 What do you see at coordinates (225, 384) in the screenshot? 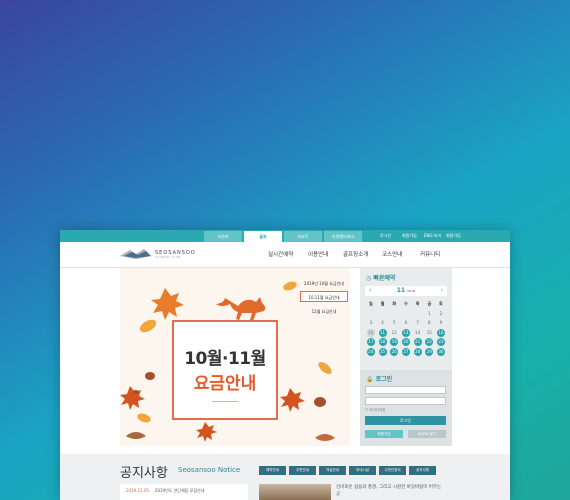
I see `banner-title-fee-guide: 요금안내` at bounding box center [225, 384].